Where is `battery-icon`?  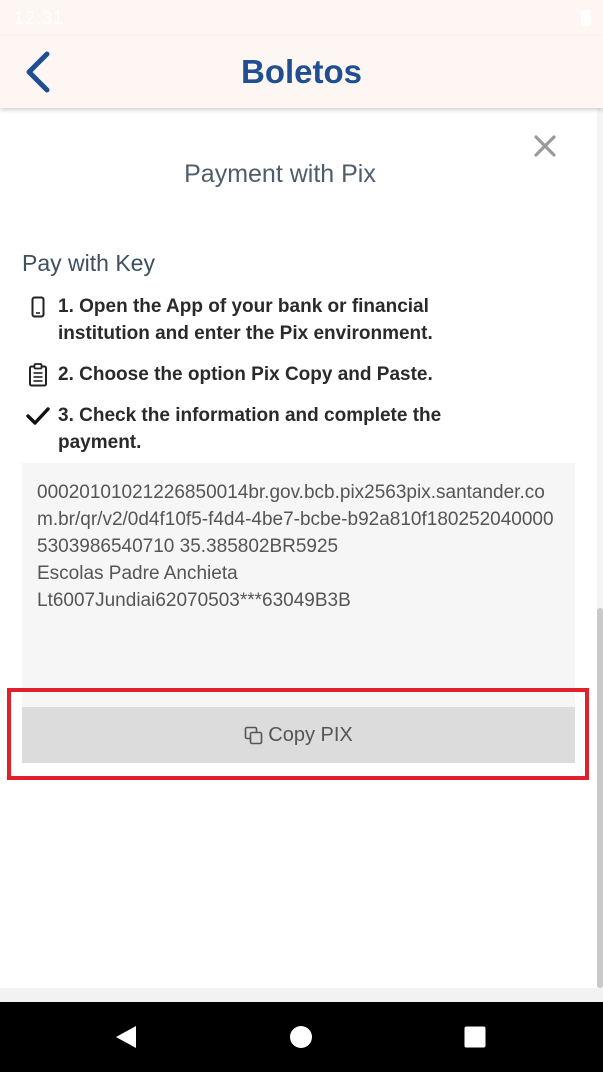
battery-icon is located at coordinates (586, 18).